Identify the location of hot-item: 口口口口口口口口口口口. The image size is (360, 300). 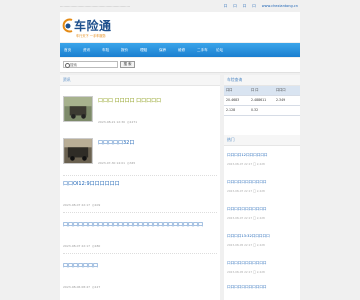
(262, 287).